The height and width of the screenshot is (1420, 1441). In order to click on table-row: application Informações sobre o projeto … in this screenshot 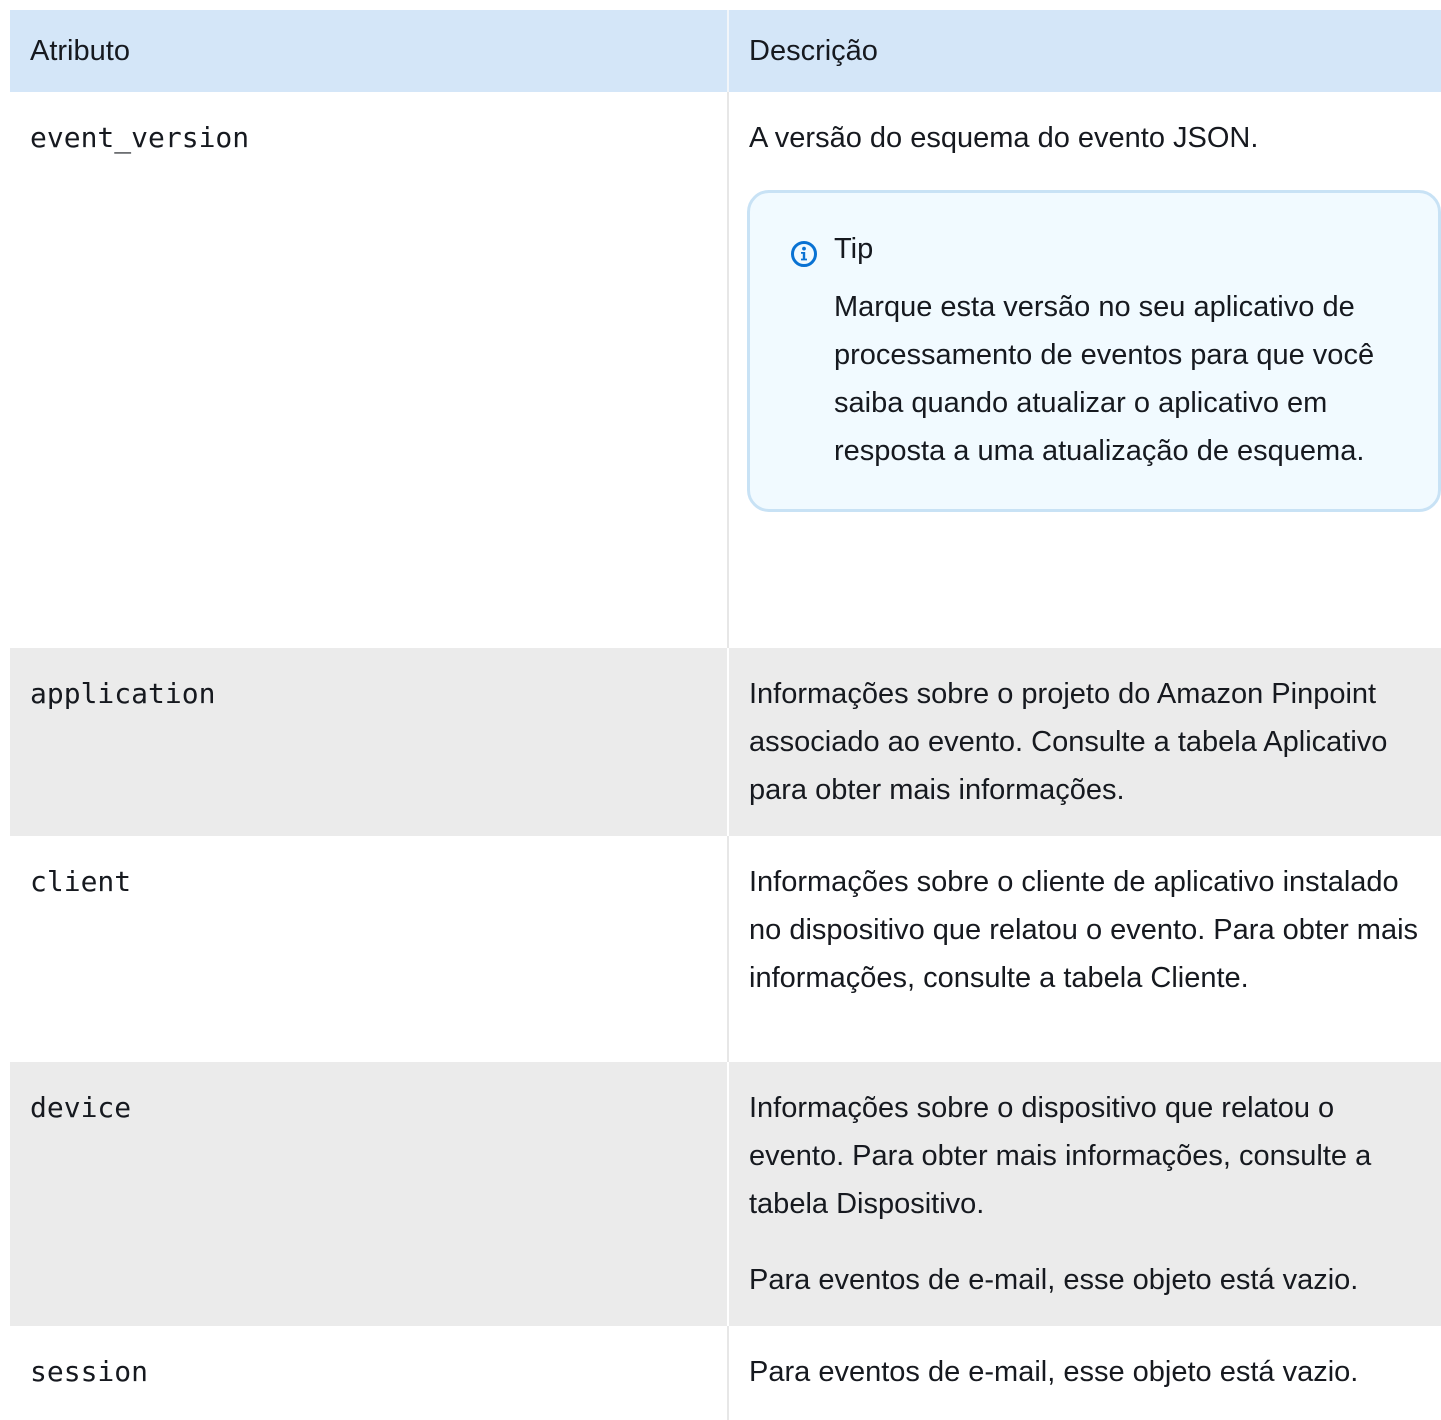, I will do `click(725, 742)`.